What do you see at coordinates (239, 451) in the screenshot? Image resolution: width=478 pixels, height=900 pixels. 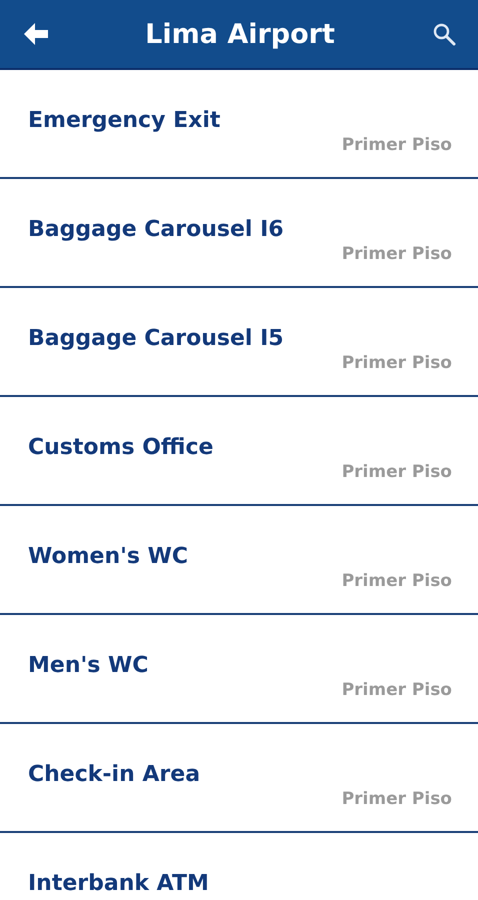 I see `place-list-item: Customs Office Primer Piso` at bounding box center [239, 451].